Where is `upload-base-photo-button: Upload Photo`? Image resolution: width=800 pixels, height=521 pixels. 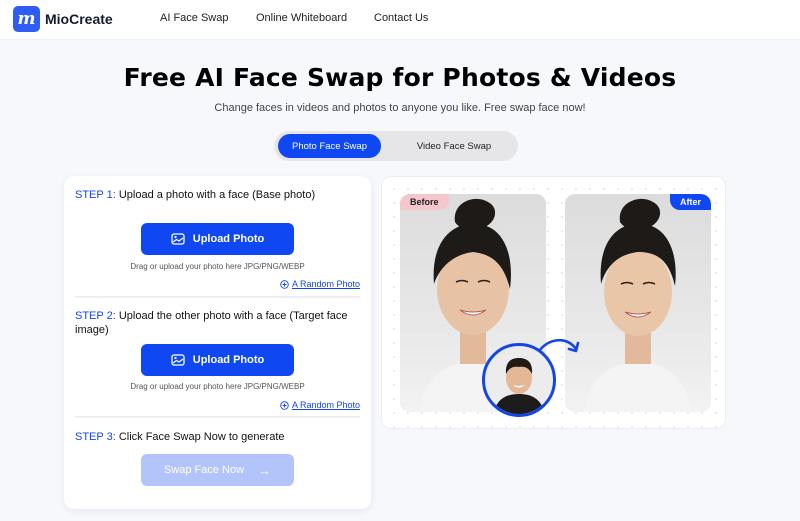 upload-base-photo-button: Upload Photo is located at coordinates (217, 239).